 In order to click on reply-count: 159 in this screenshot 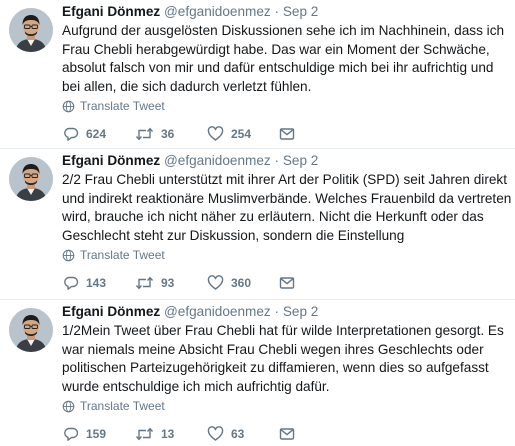, I will do `click(96, 434)`.